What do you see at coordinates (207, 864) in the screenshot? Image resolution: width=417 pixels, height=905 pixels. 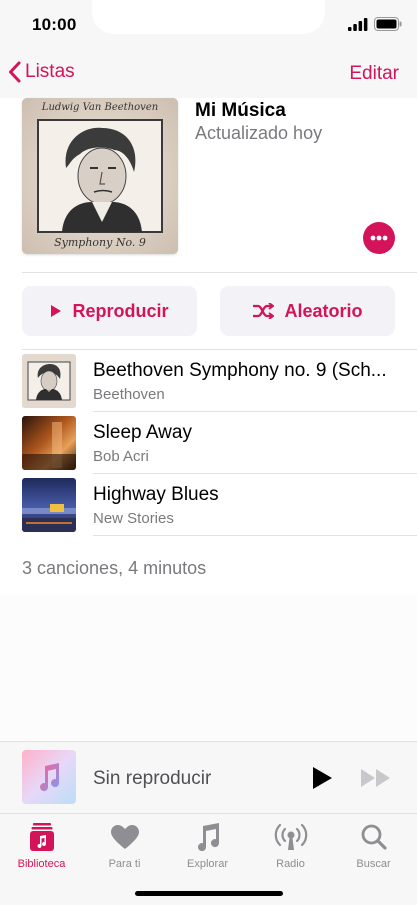 I see `tab-label: Explorar` at bounding box center [207, 864].